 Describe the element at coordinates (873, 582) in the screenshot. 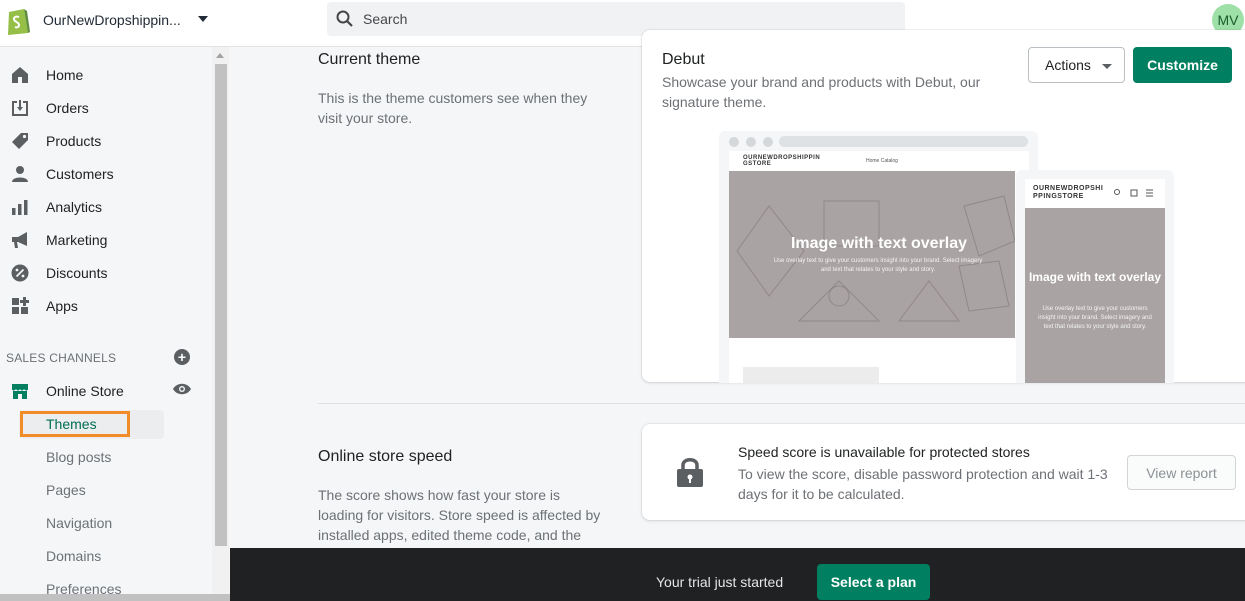

I see `select-plan-button: Select a plan` at that location.